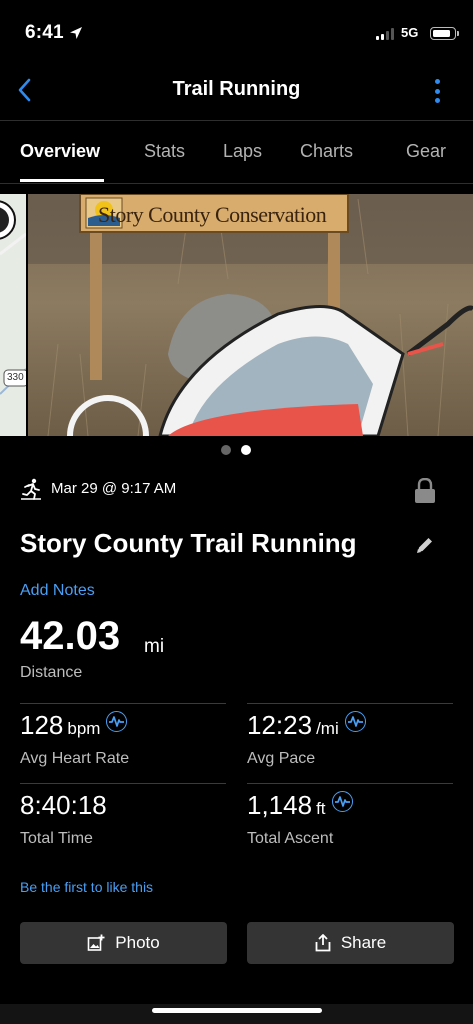 The image size is (473, 1024). I want to click on tab-stats: Stats, so click(164, 151).